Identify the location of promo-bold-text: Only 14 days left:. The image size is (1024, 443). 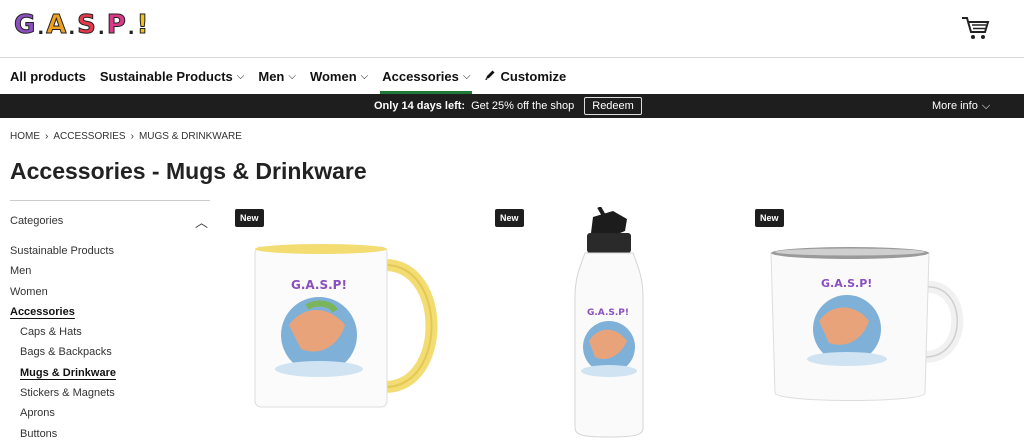
(420, 106).